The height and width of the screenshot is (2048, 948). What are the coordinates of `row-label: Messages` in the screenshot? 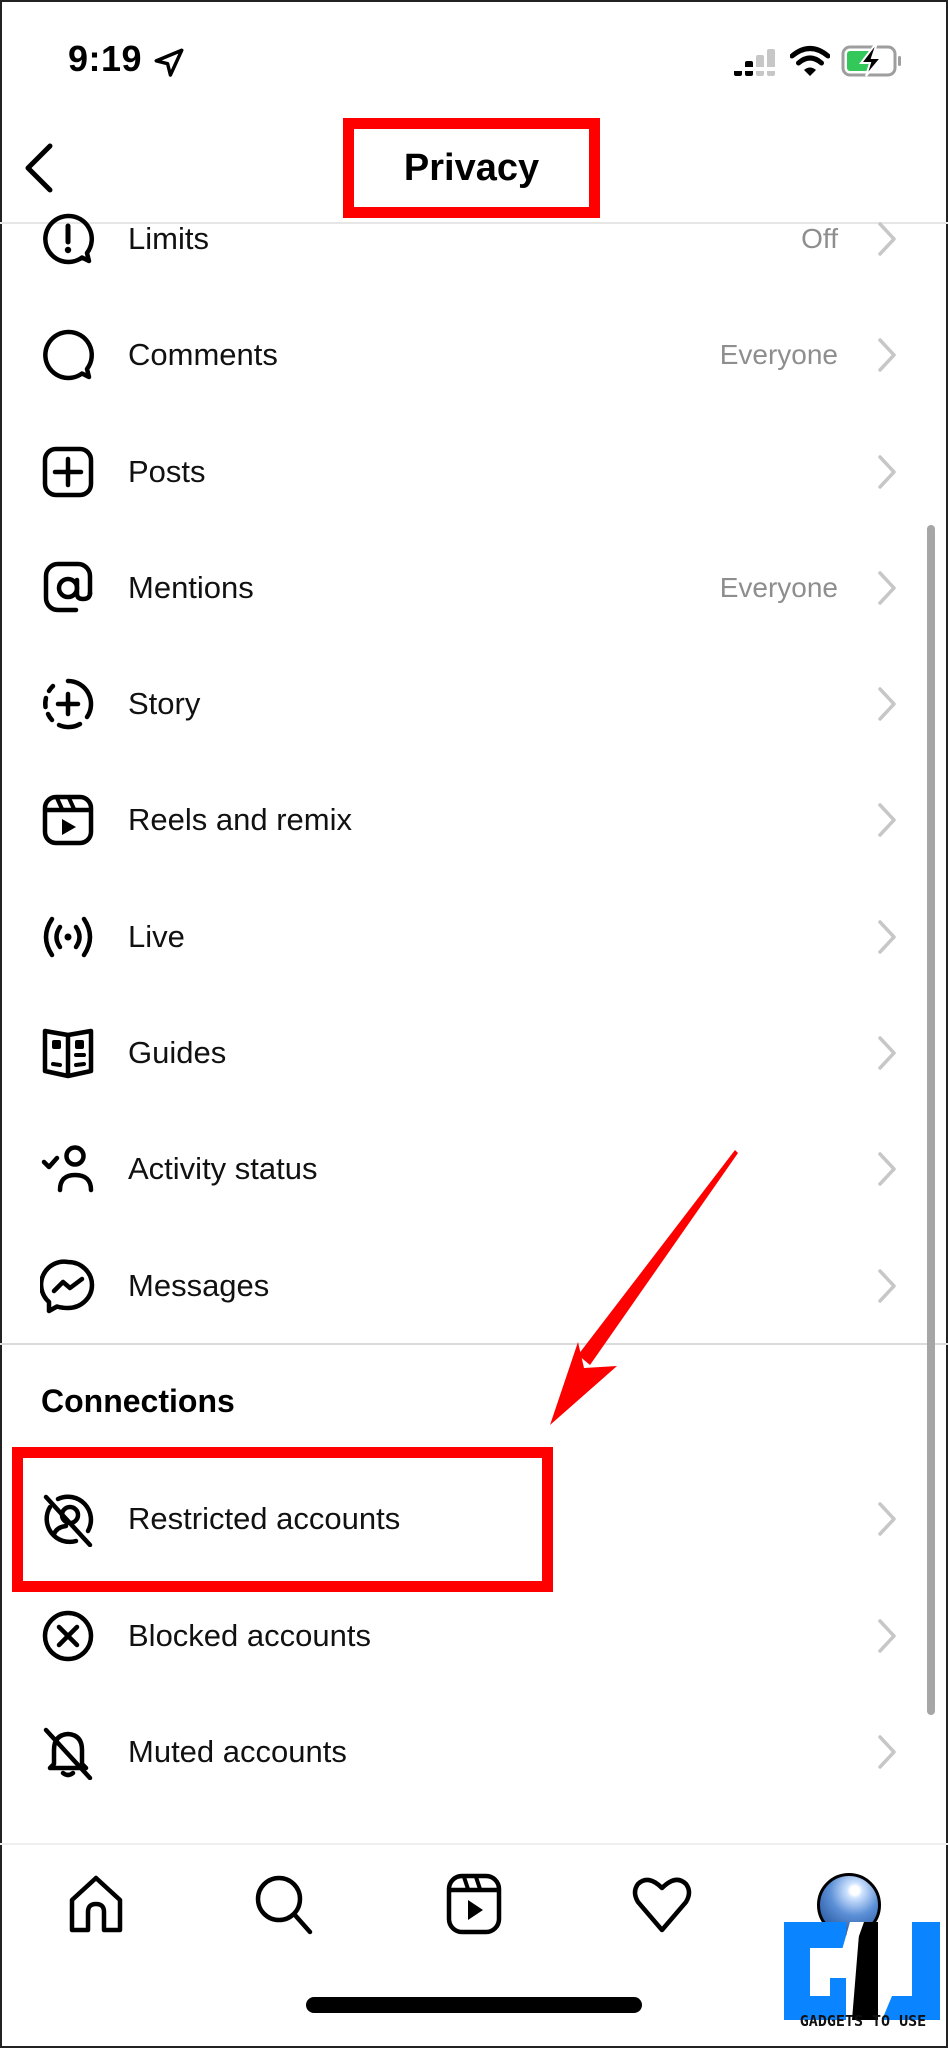 It's located at (199, 1285).